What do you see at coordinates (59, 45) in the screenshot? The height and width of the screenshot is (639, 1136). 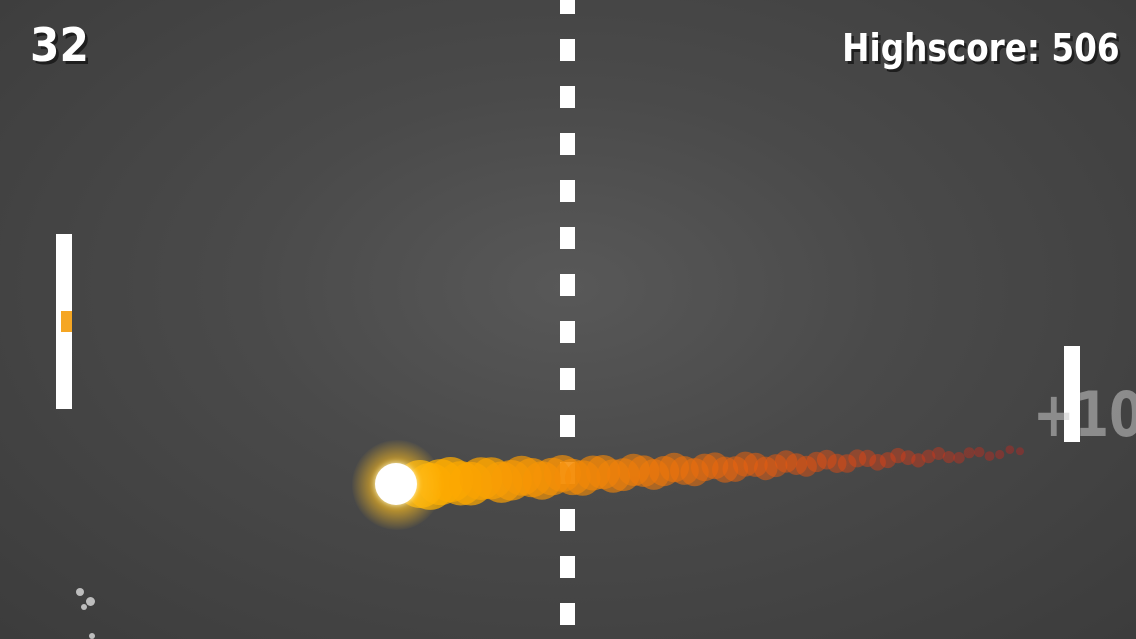 I see `current-score: 32` at bounding box center [59, 45].